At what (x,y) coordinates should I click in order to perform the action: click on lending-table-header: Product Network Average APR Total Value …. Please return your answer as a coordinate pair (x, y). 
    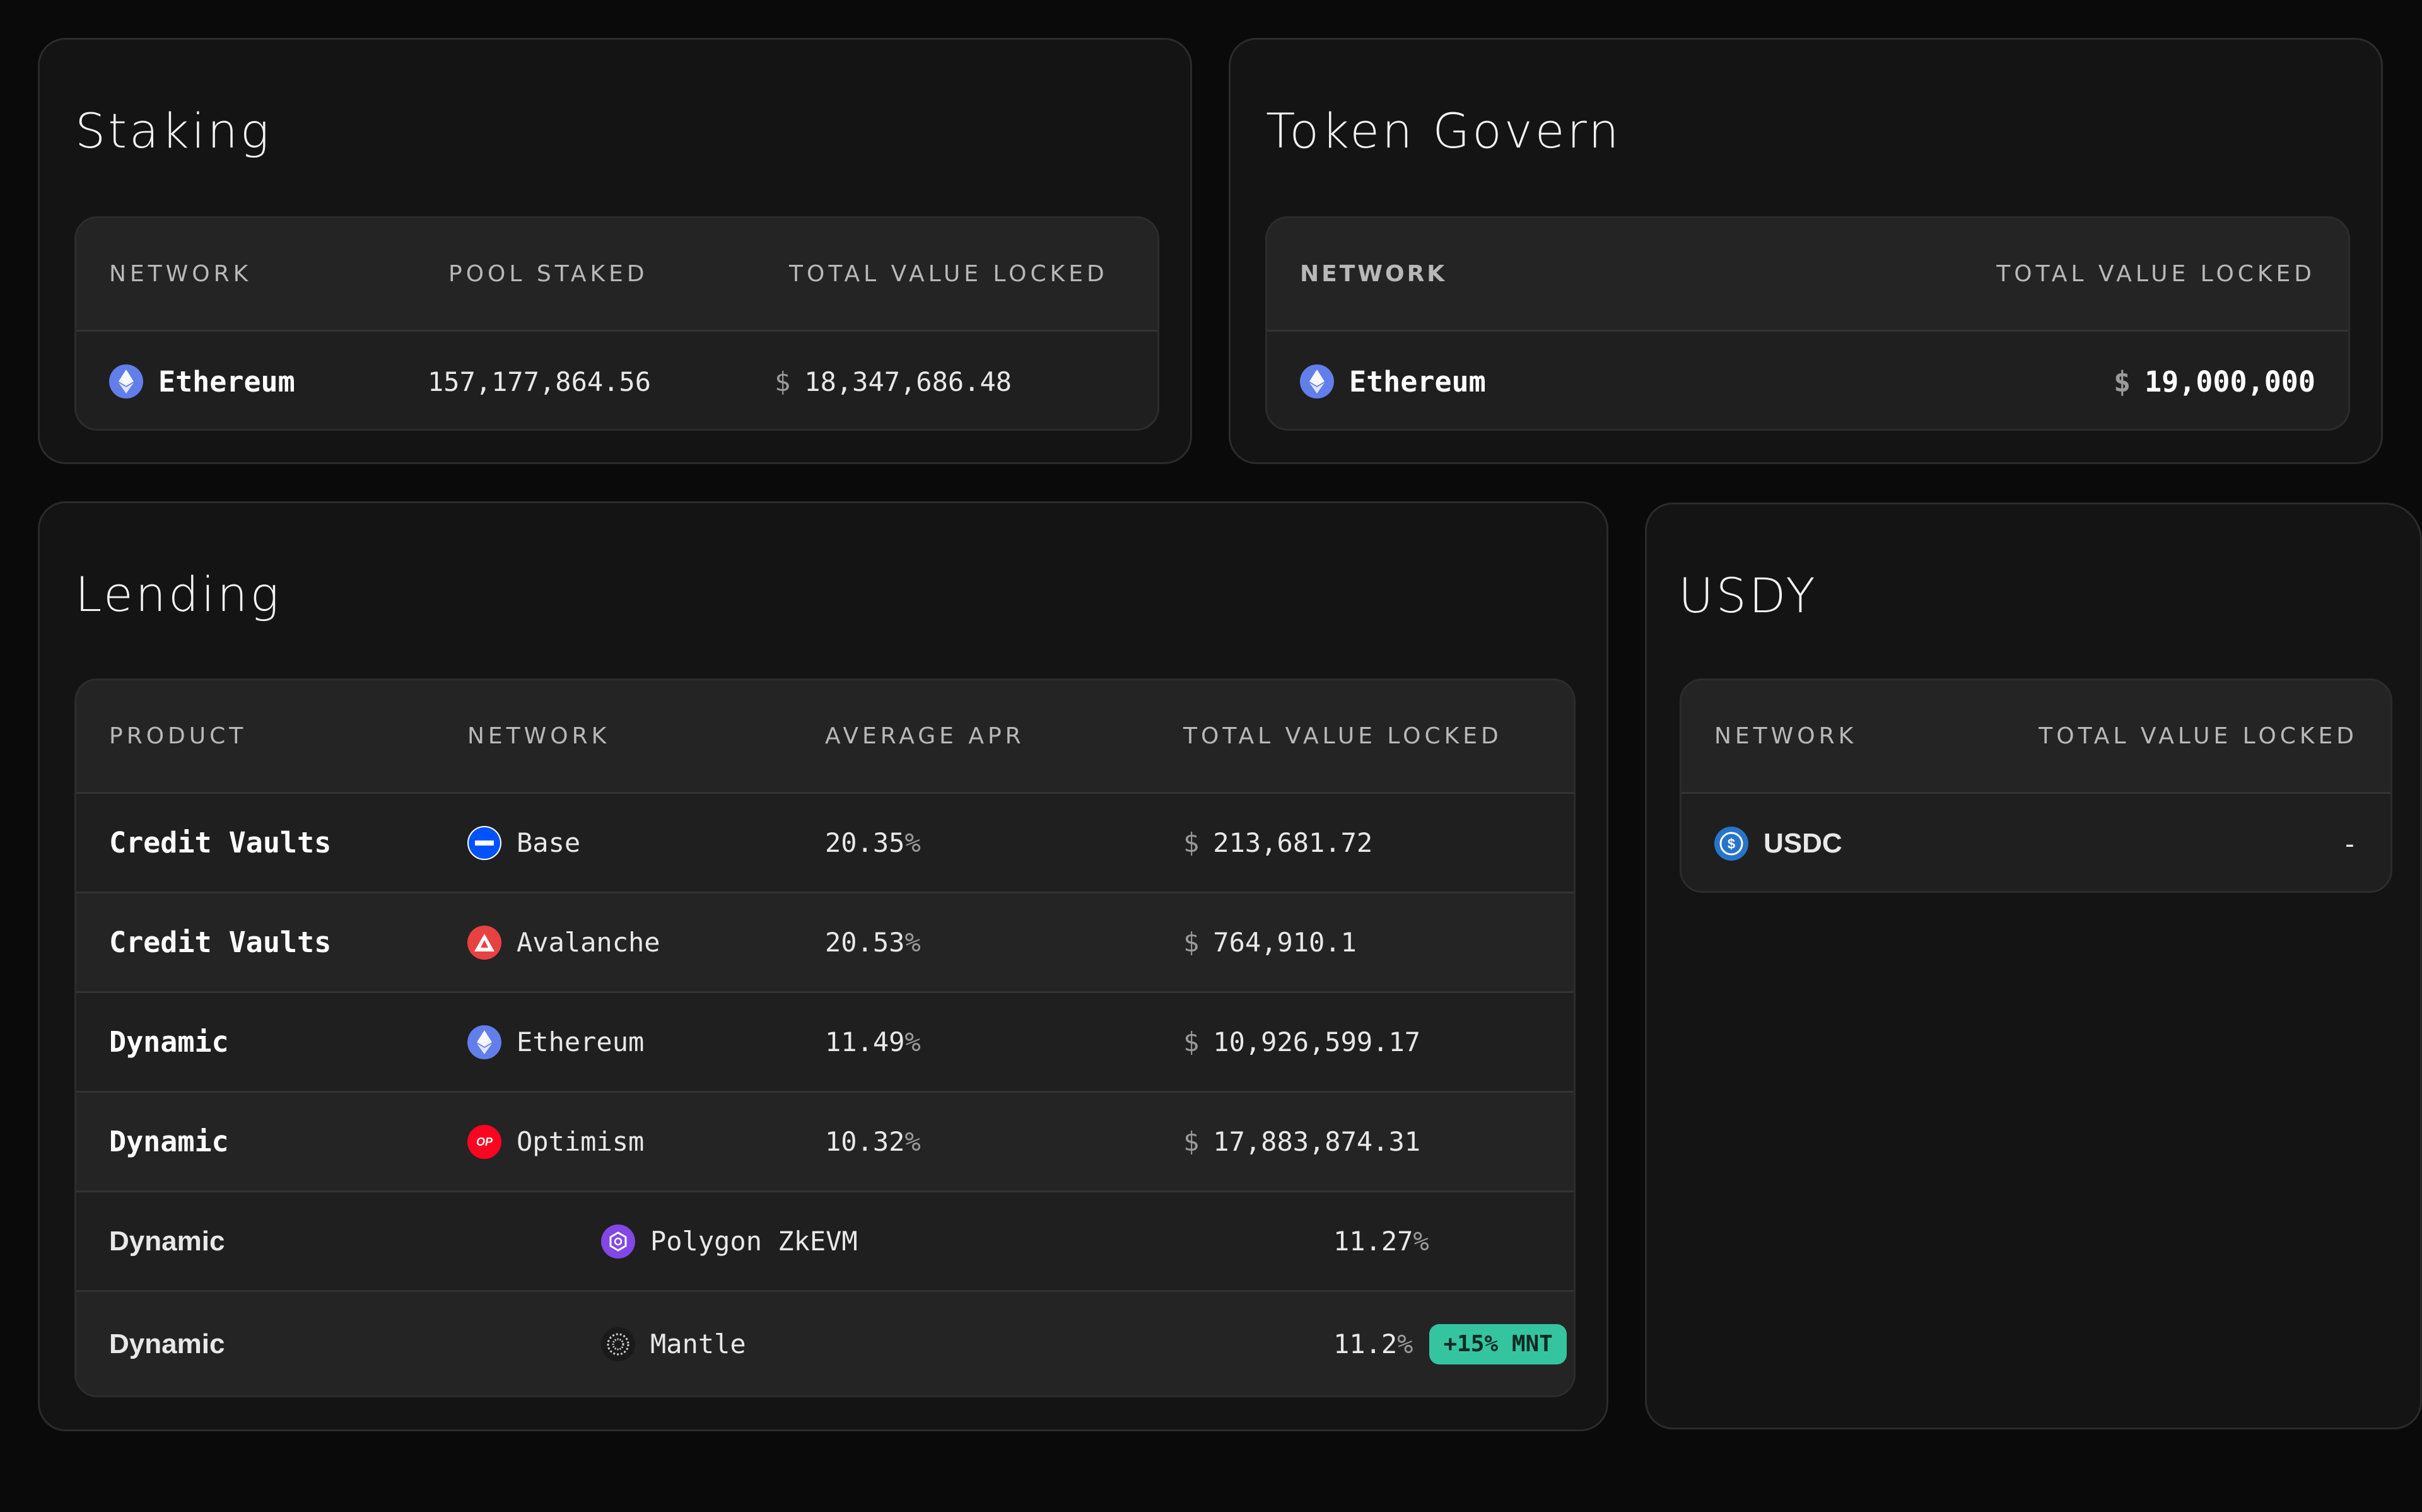
    Looking at the image, I should click on (825, 737).